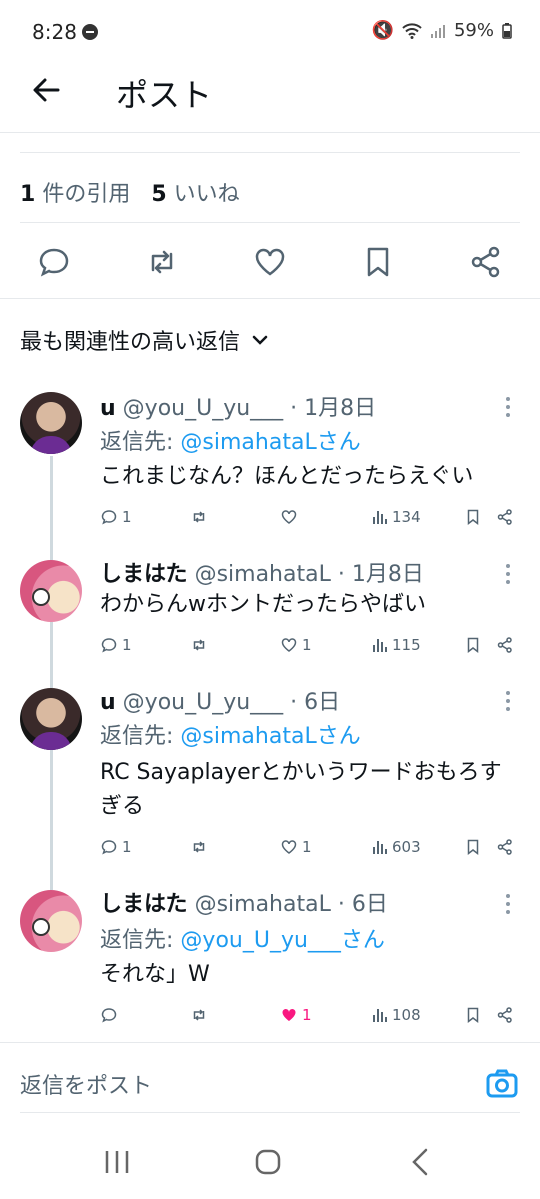 Image resolution: width=540 pixels, height=1199 pixels. I want to click on camera-icon, so click(502, 1084).